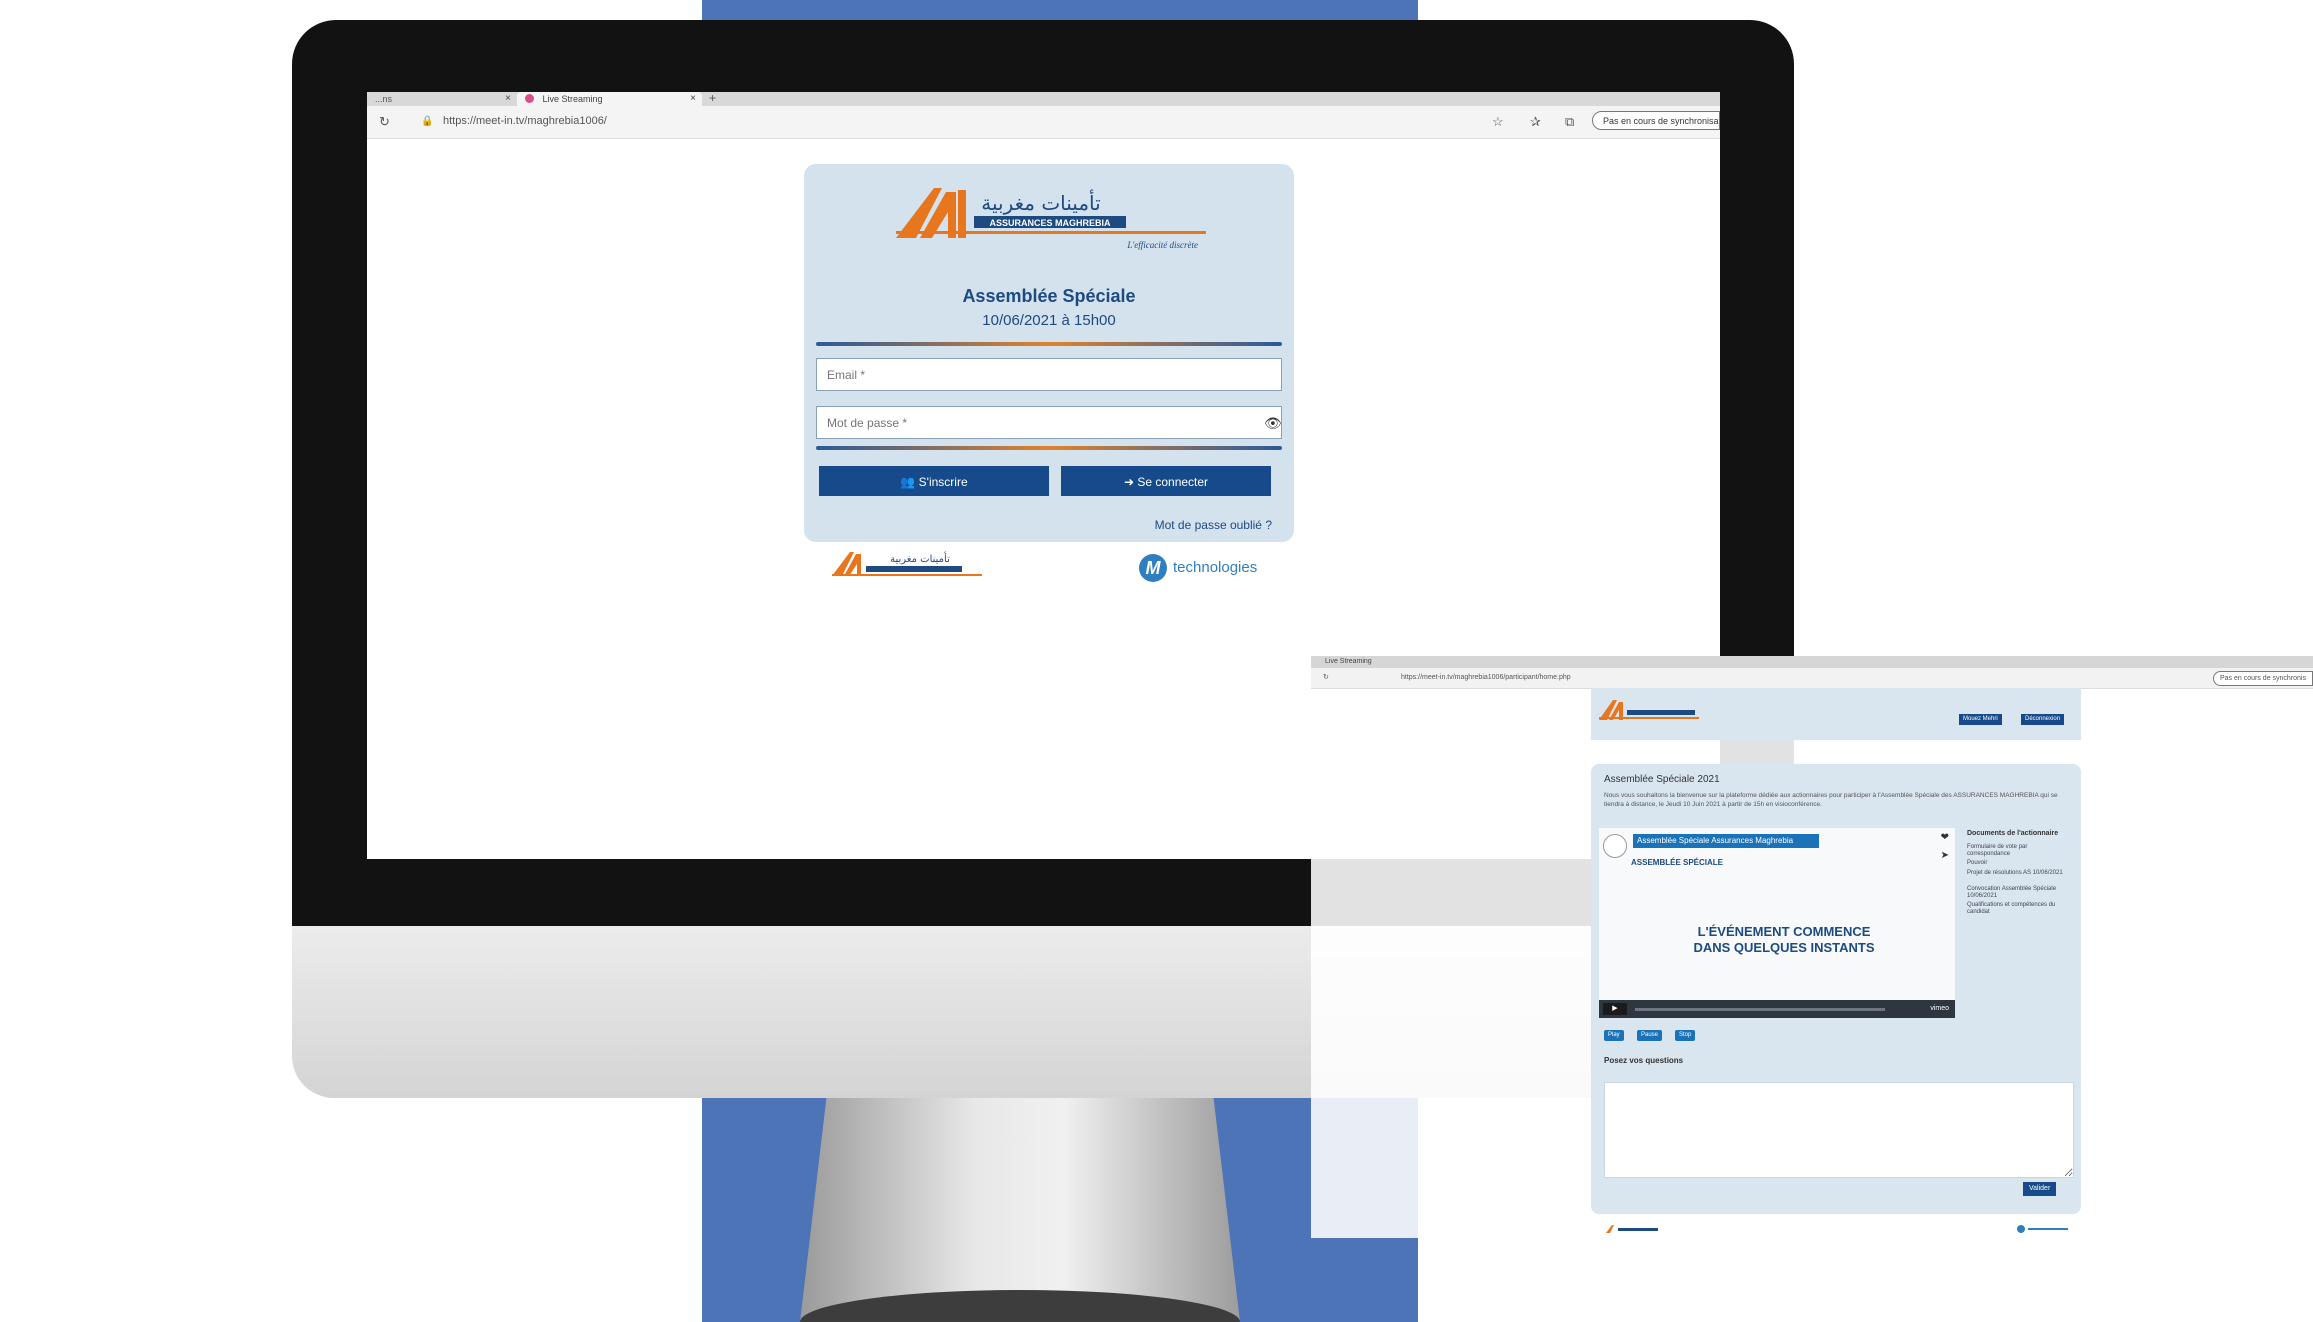  Describe the element at coordinates (2042, 1229) in the screenshot. I see `overlay-footer-technologies-logo` at that location.